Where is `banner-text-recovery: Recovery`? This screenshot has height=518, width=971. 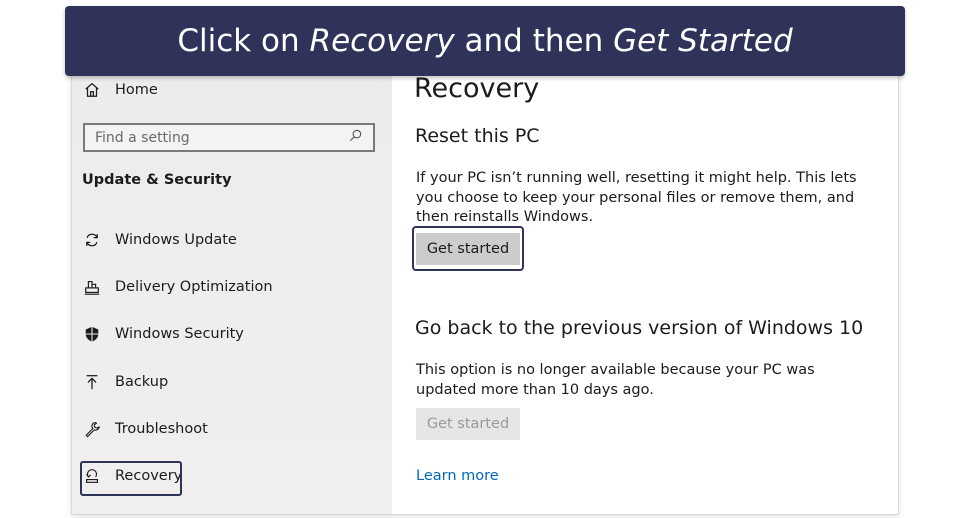 banner-text-recovery: Recovery is located at coordinates (382, 41).